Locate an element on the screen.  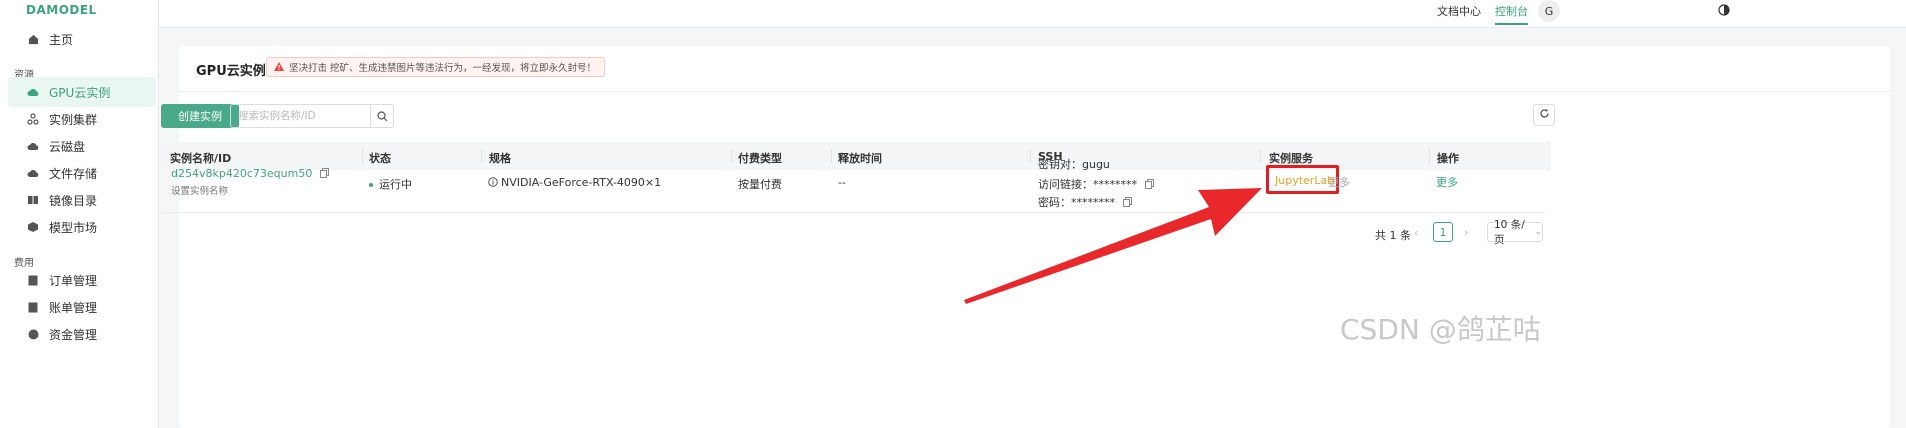
spec-value: NVIDIA-GeForce-RTX-4090×1 is located at coordinates (581, 182).